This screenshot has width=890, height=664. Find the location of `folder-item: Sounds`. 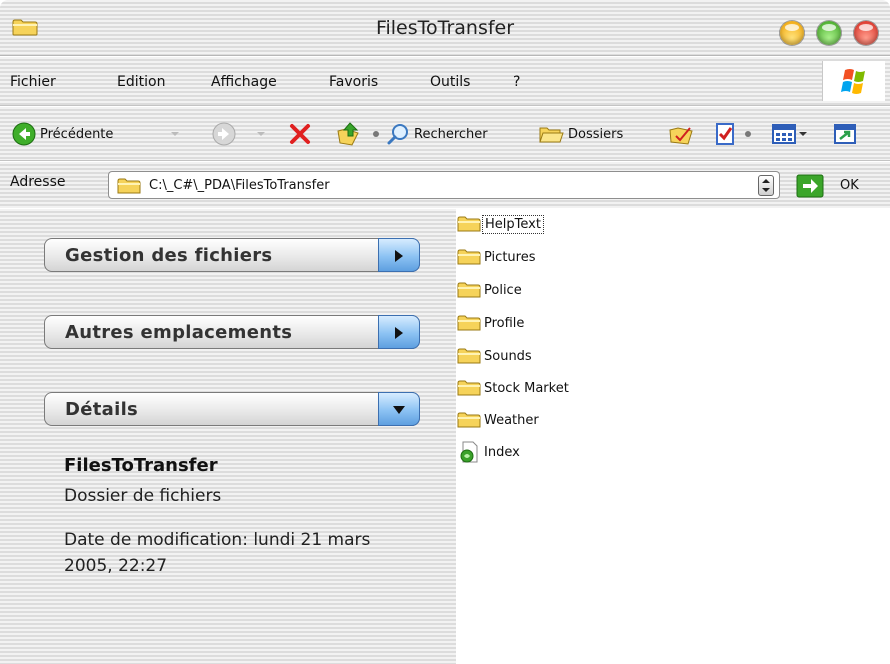

folder-item: Sounds is located at coordinates (495, 356).